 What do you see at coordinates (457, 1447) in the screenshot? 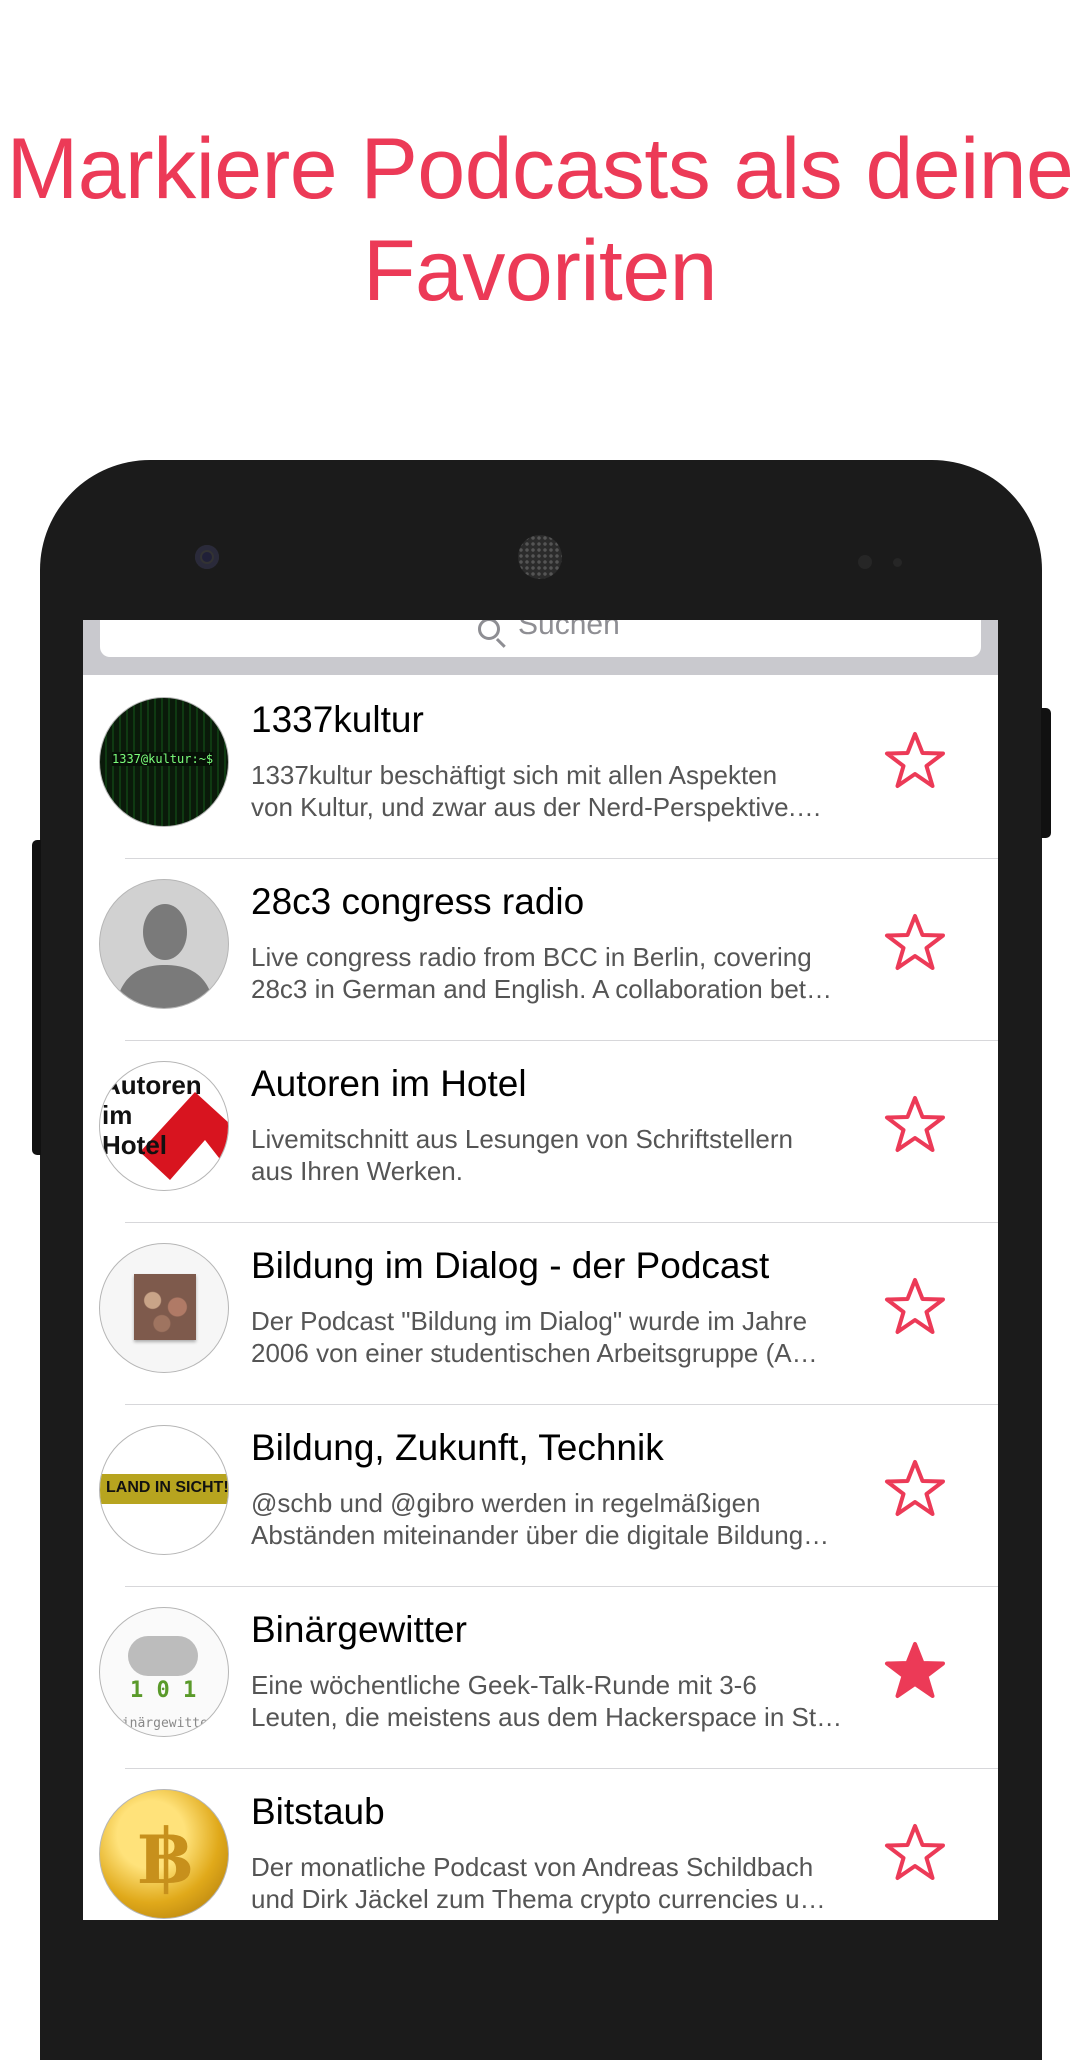
I see `podcast-title: Bildung, Zukunft, Technik` at bounding box center [457, 1447].